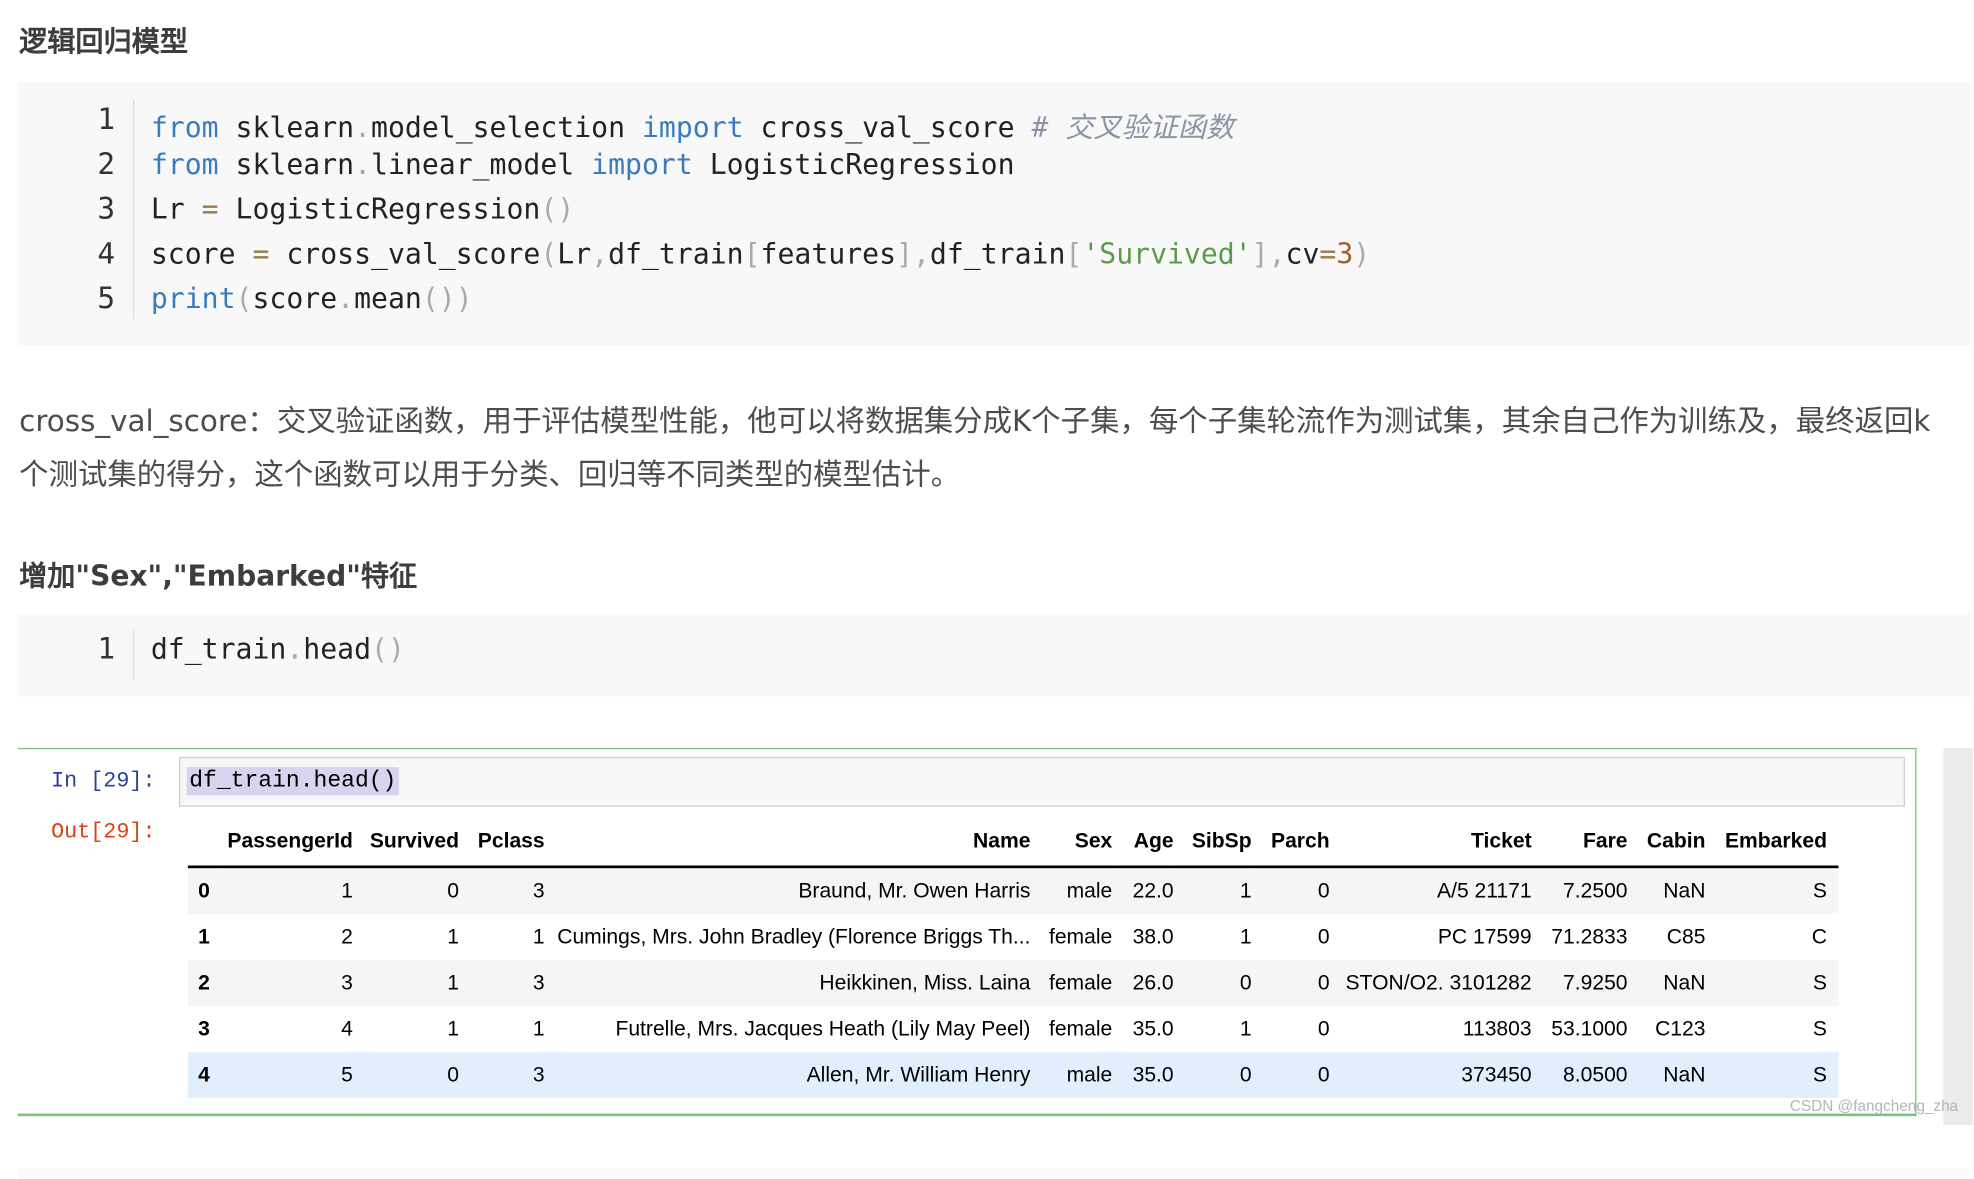  Describe the element at coordinates (1680, 1029) in the screenshot. I see `table-cell: C123` at that location.